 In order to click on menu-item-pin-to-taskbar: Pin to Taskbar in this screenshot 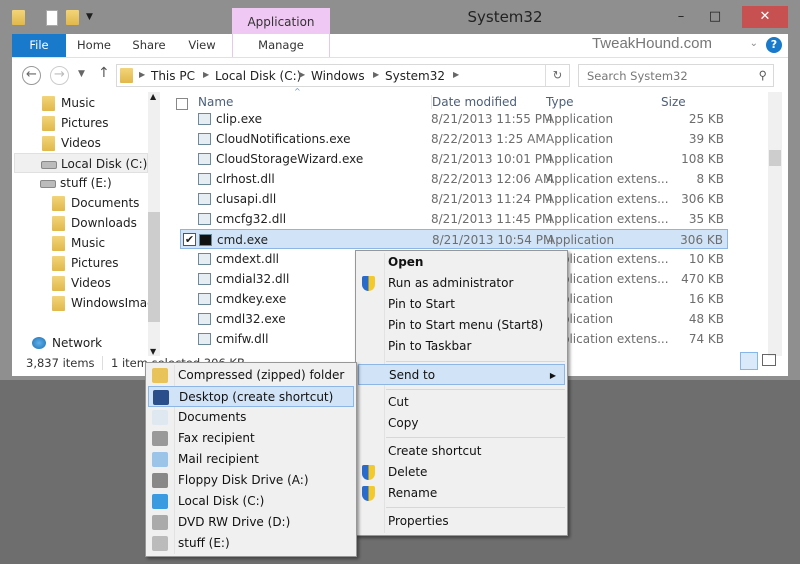, I will do `click(461, 346)`.